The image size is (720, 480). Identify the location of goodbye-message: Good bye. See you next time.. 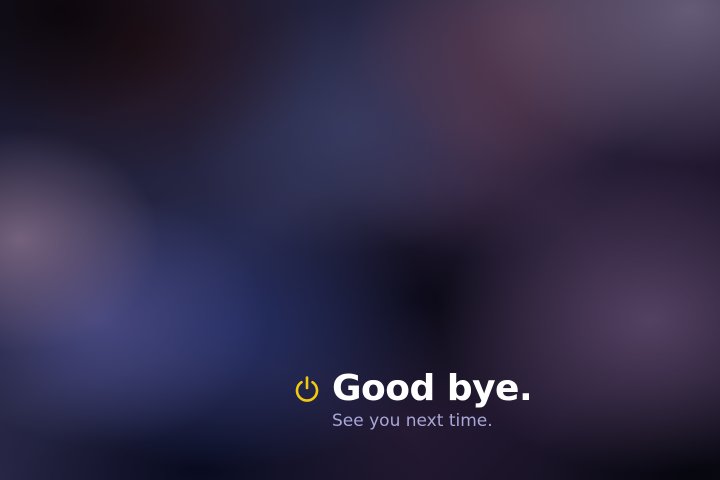
(412, 399).